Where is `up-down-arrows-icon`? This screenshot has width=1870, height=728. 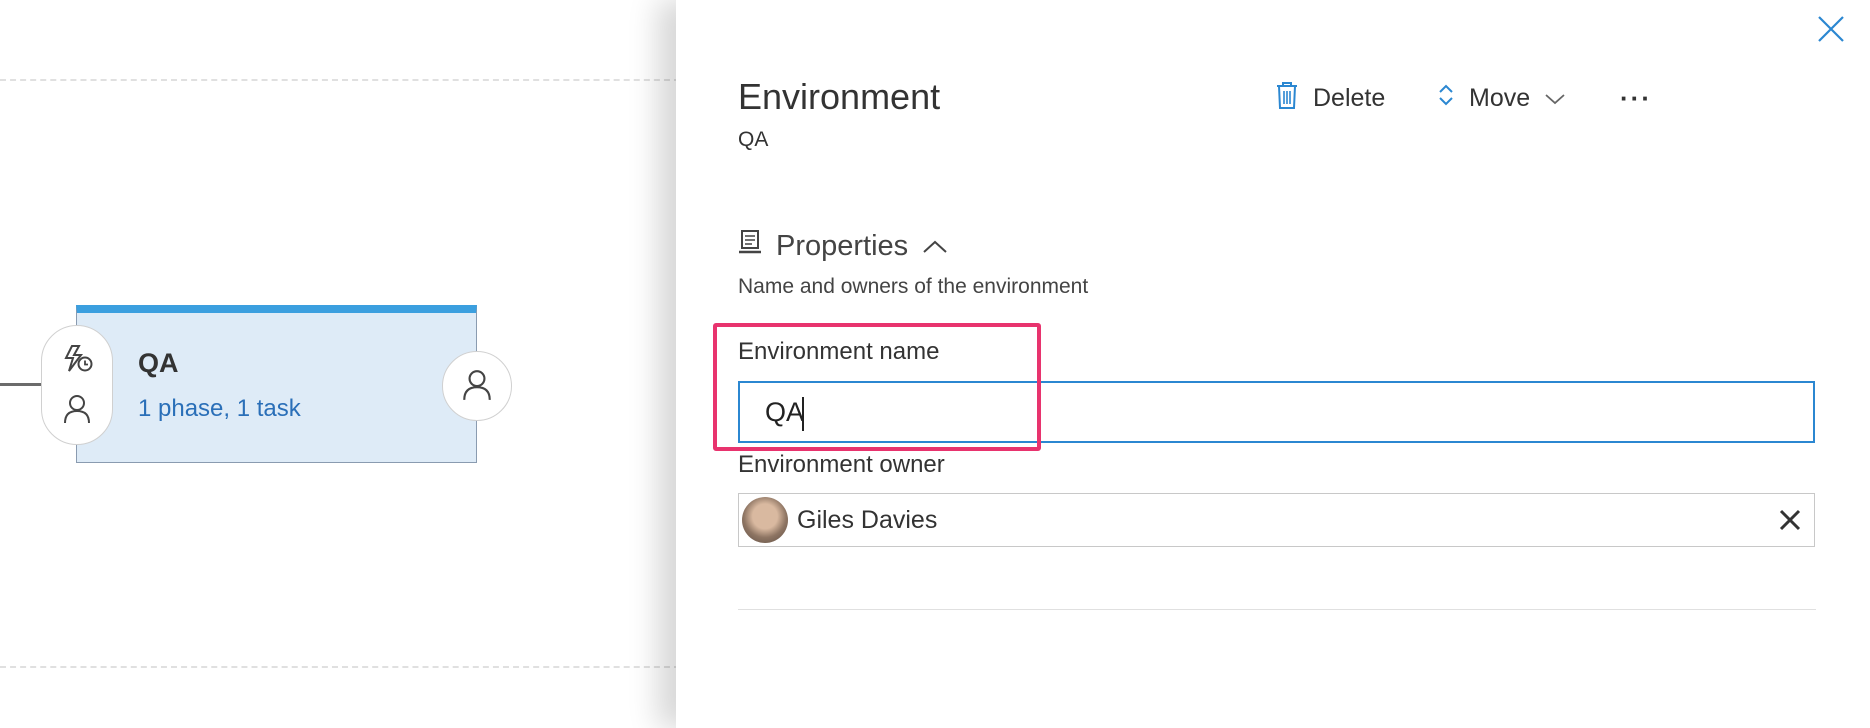 up-down-arrows-icon is located at coordinates (1446, 98).